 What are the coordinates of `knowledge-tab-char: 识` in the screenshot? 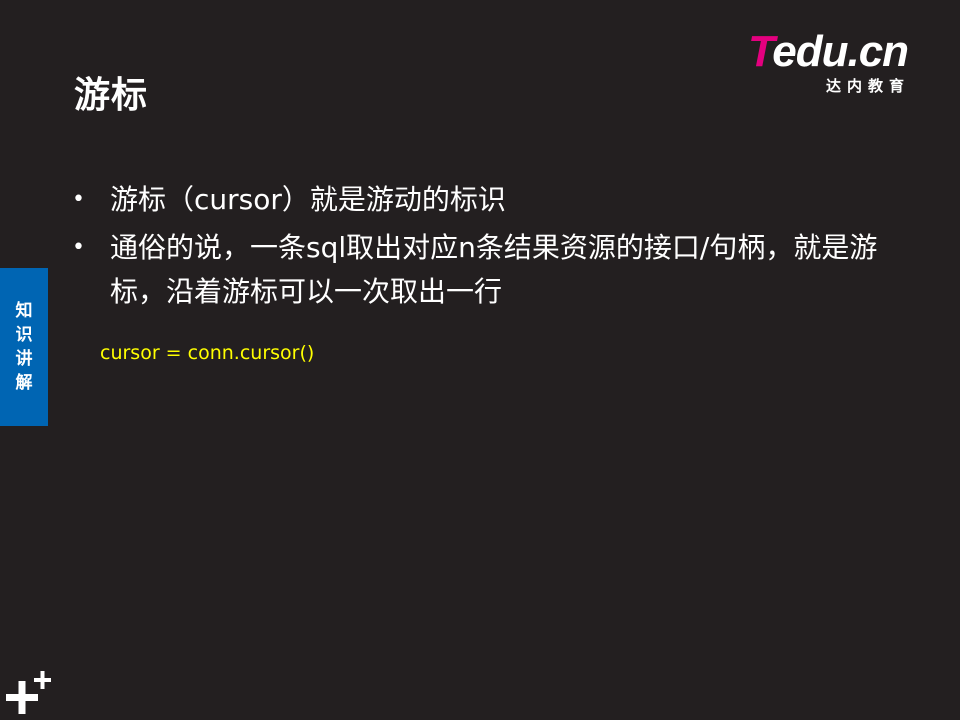 It's located at (24, 335).